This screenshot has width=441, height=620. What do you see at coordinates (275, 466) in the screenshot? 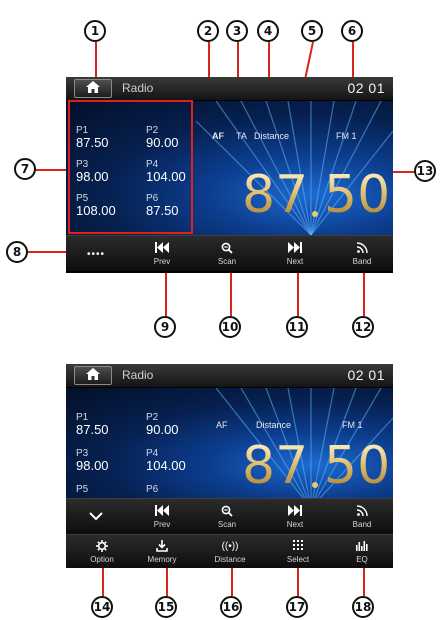
I see `frequency-integer: 87` at bounding box center [275, 466].